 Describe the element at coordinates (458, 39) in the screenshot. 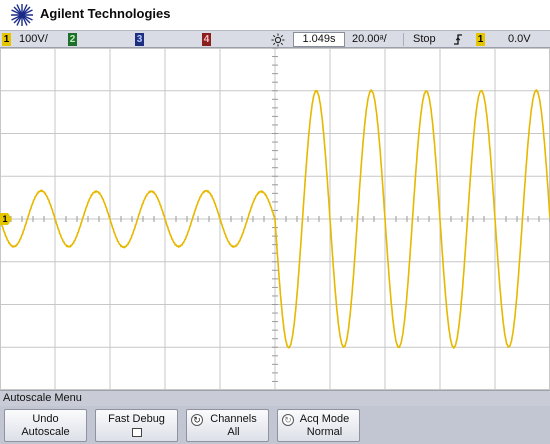

I see `rising-edge-icon` at that location.